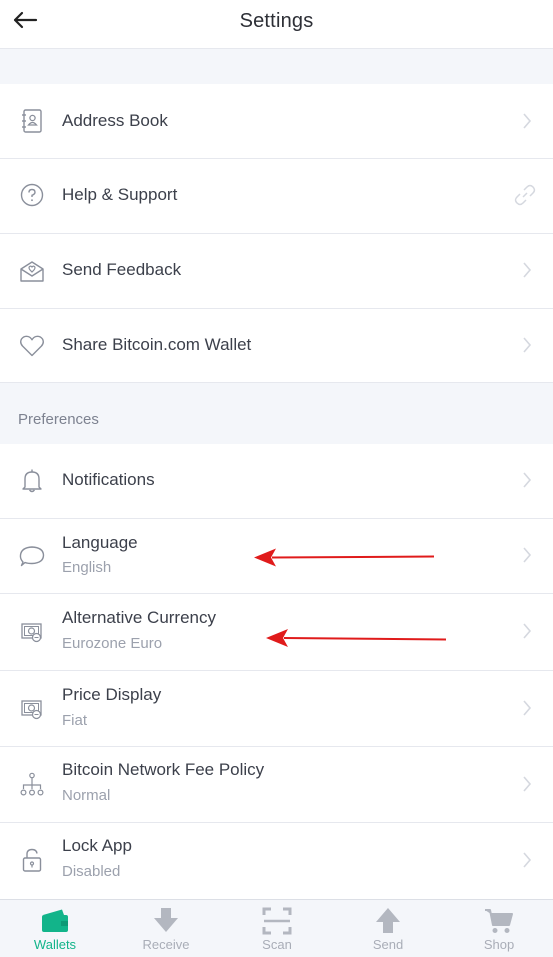  Describe the element at coordinates (276, 632) in the screenshot. I see `alternative-currency-row: Alternative Currency Eurozone Euro` at that location.